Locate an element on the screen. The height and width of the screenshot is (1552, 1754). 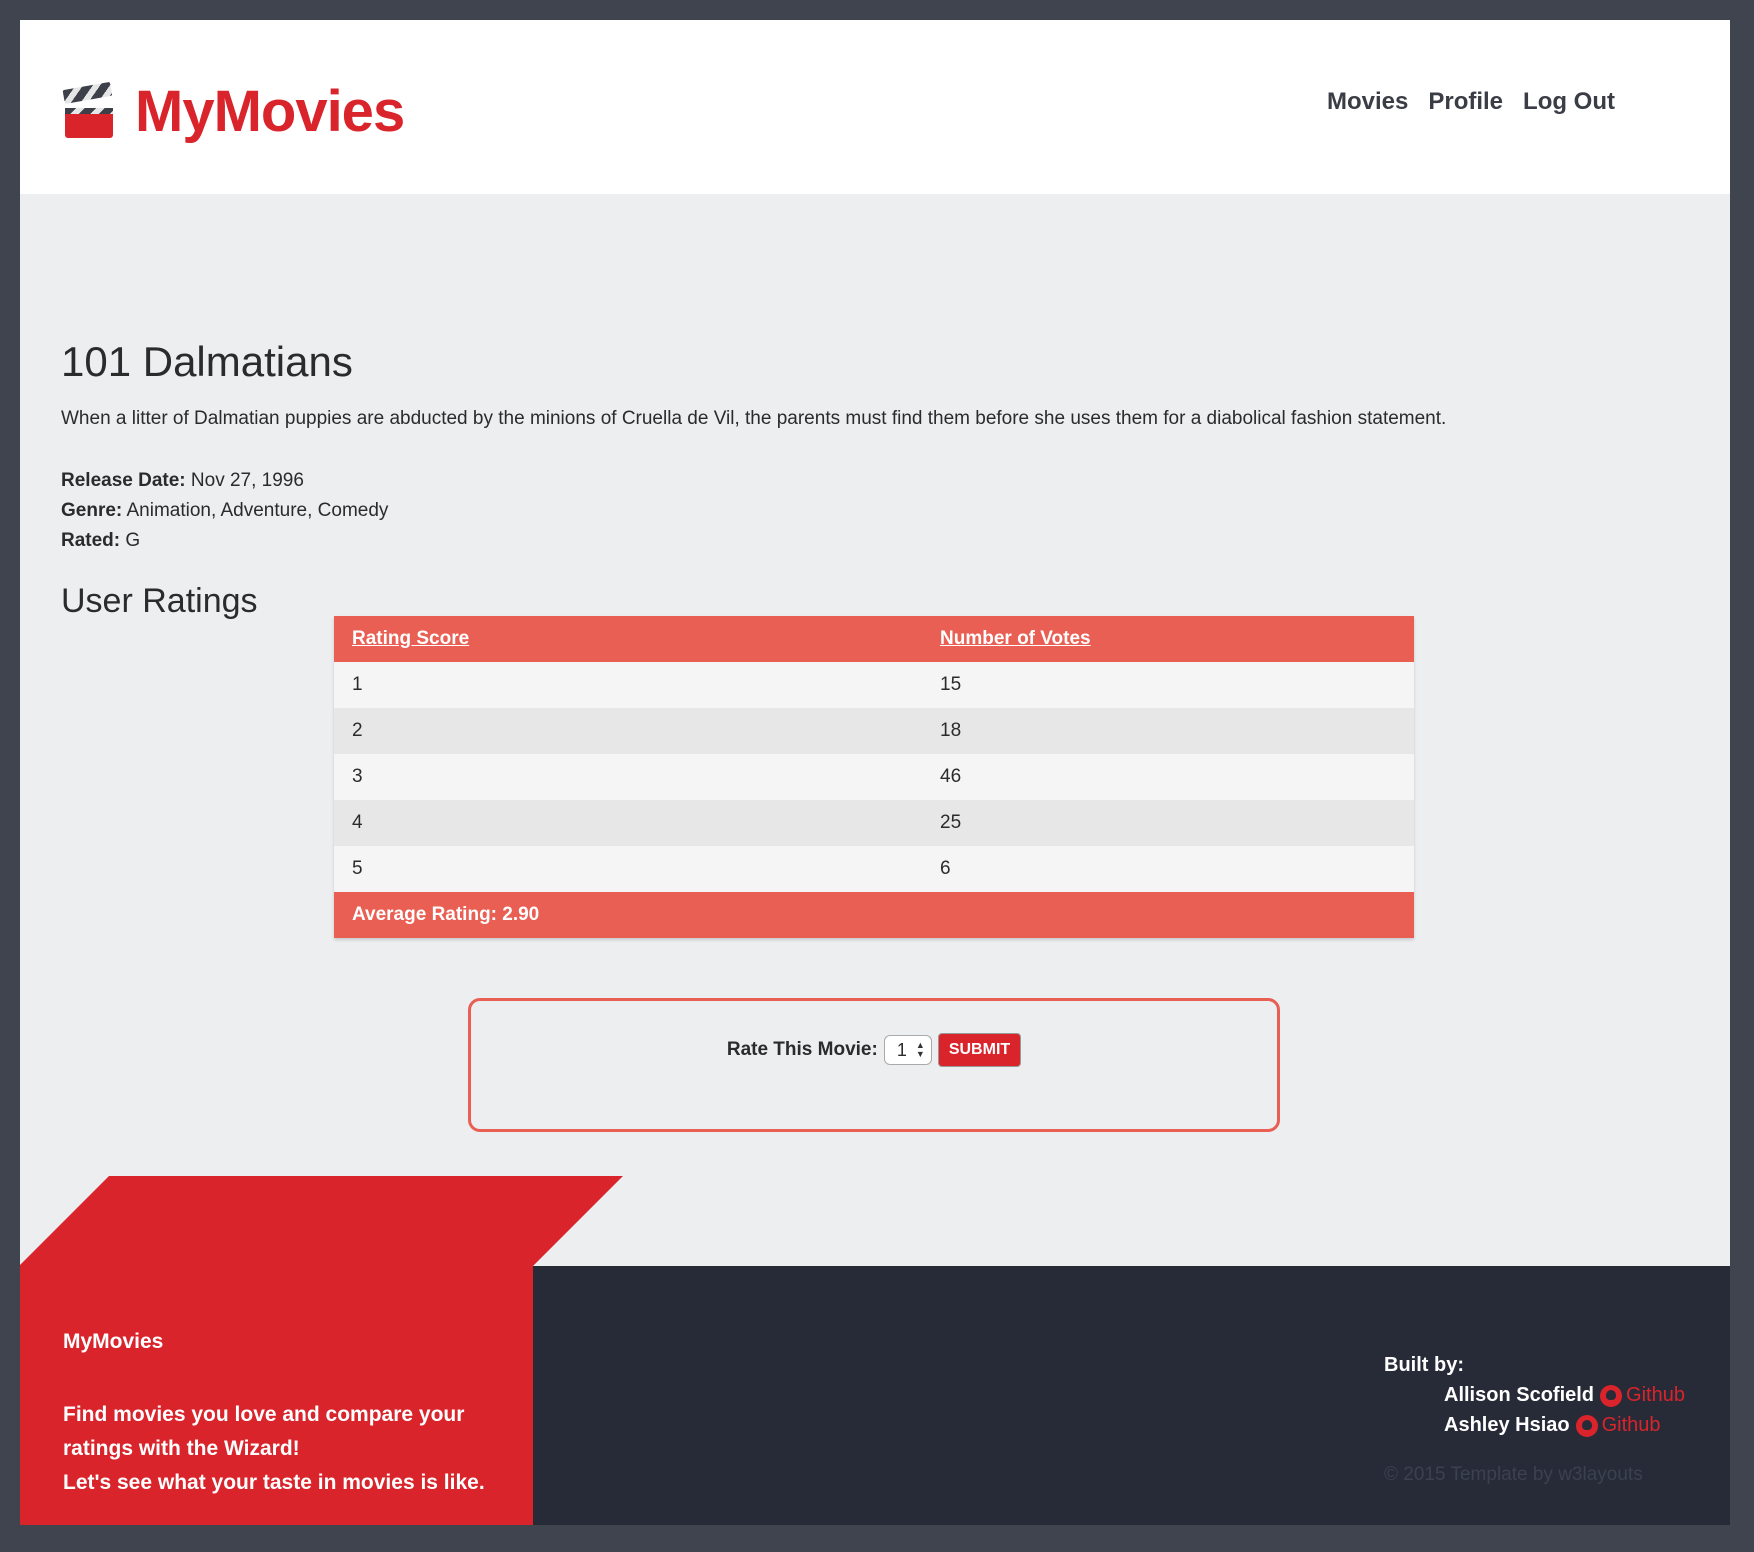
builder-entry: Ashley Hsiao Github is located at coordinates (1552, 1425).